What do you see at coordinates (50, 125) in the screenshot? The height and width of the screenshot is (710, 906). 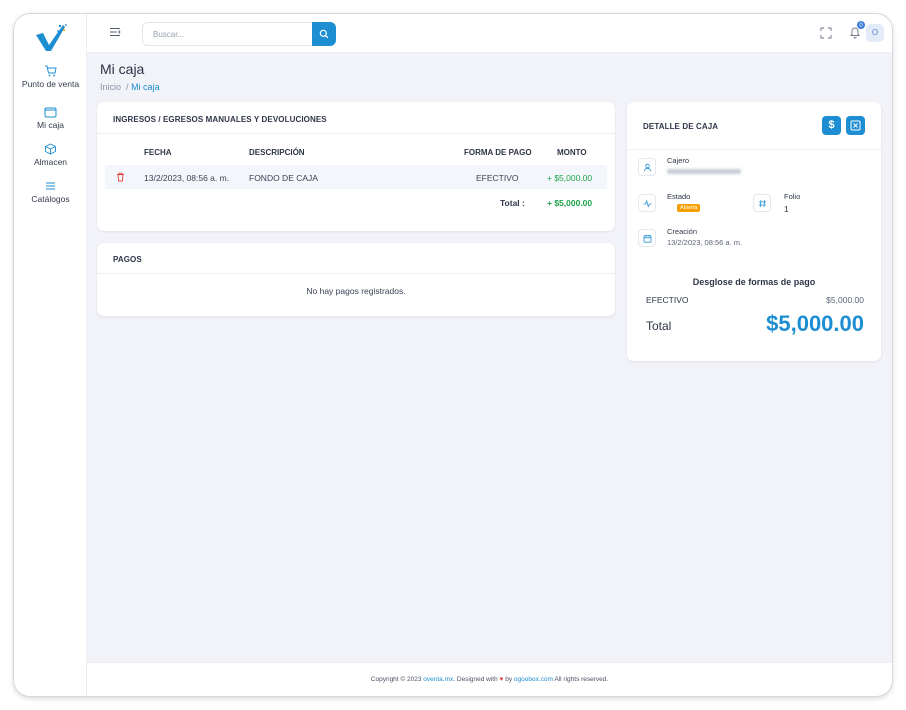 I see `sidebar-item-label: Mi caja` at bounding box center [50, 125].